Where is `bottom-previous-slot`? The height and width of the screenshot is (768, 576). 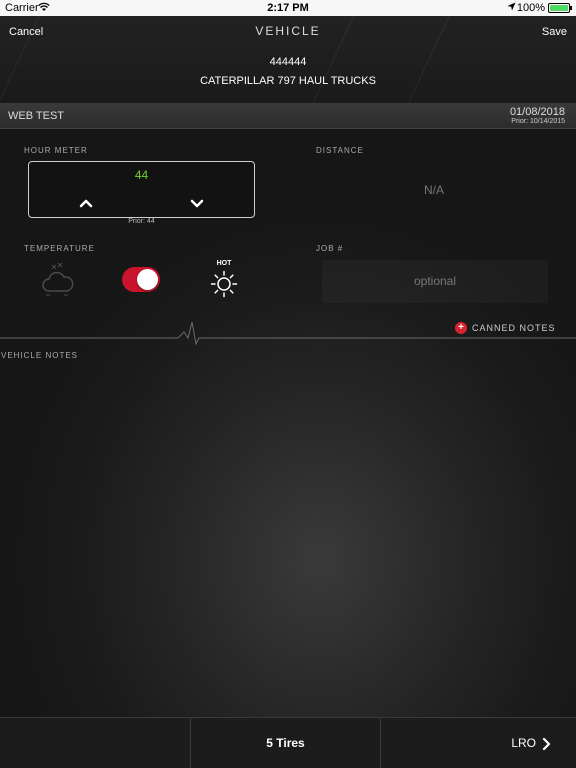 bottom-previous-slot is located at coordinates (95, 743).